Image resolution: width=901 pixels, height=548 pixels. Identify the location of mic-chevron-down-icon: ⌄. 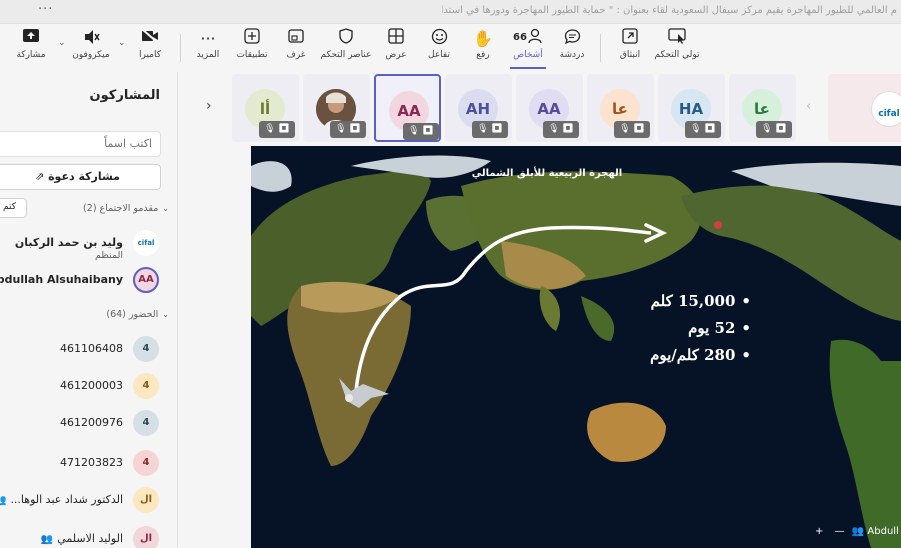
(62, 43).